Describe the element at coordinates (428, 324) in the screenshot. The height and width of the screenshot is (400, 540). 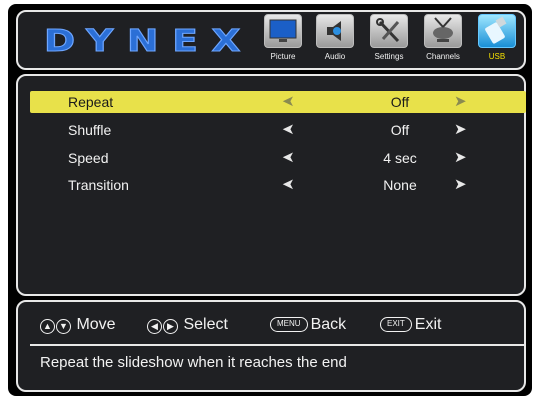
I see `hint-exit-label: Exit` at that location.